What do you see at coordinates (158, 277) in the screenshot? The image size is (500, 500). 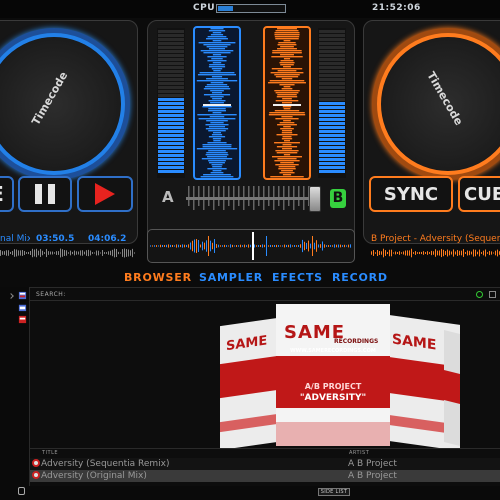 I see `tab-browser: BROWSER` at bounding box center [158, 277].